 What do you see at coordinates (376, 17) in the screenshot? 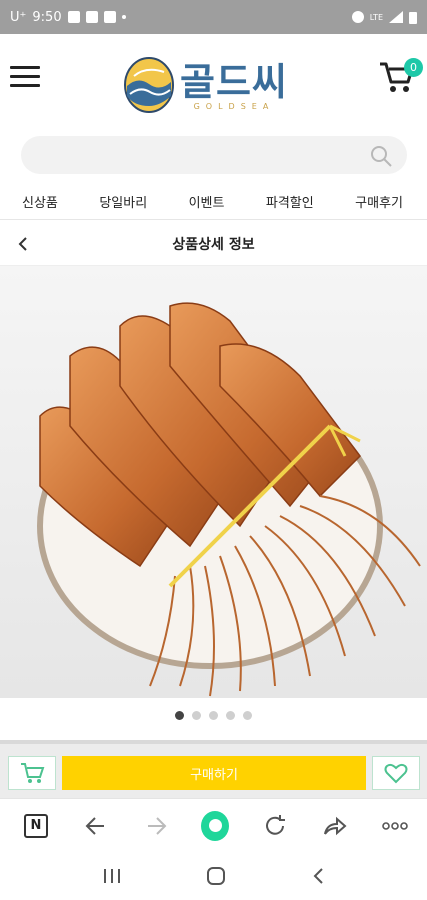
I see `network-label: LTE` at bounding box center [376, 17].